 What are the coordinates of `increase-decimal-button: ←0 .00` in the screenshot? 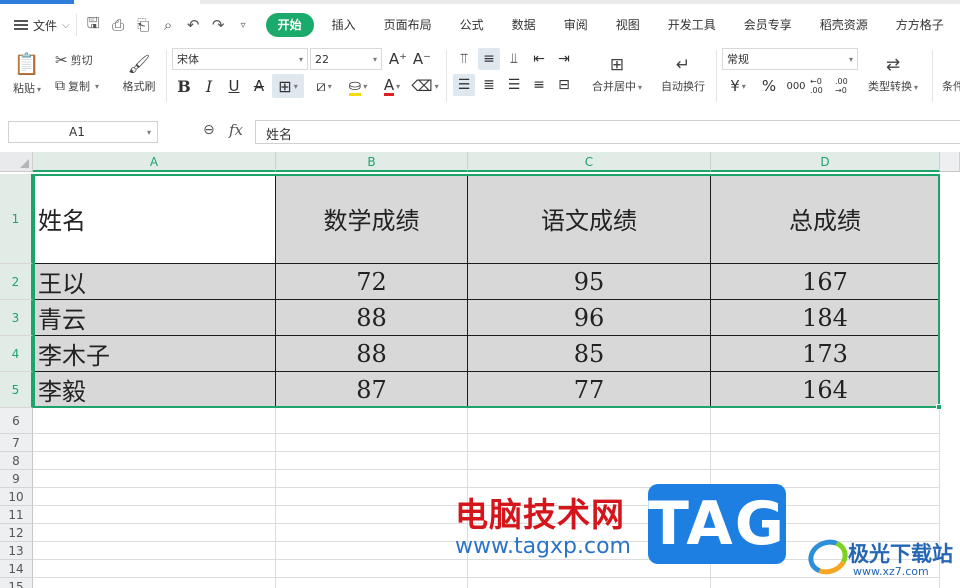 It's located at (821, 86).